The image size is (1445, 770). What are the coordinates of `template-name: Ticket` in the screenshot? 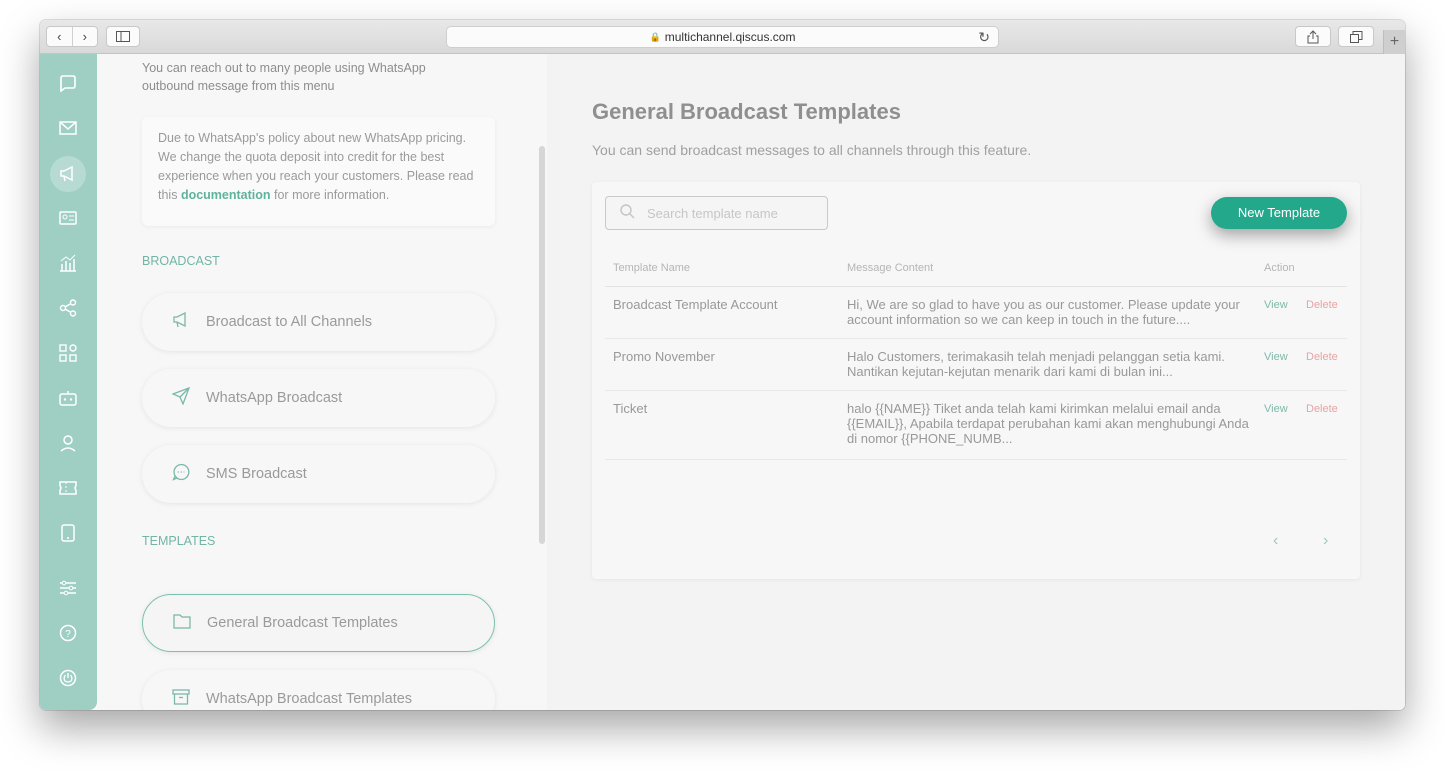 It's located at (630, 408).